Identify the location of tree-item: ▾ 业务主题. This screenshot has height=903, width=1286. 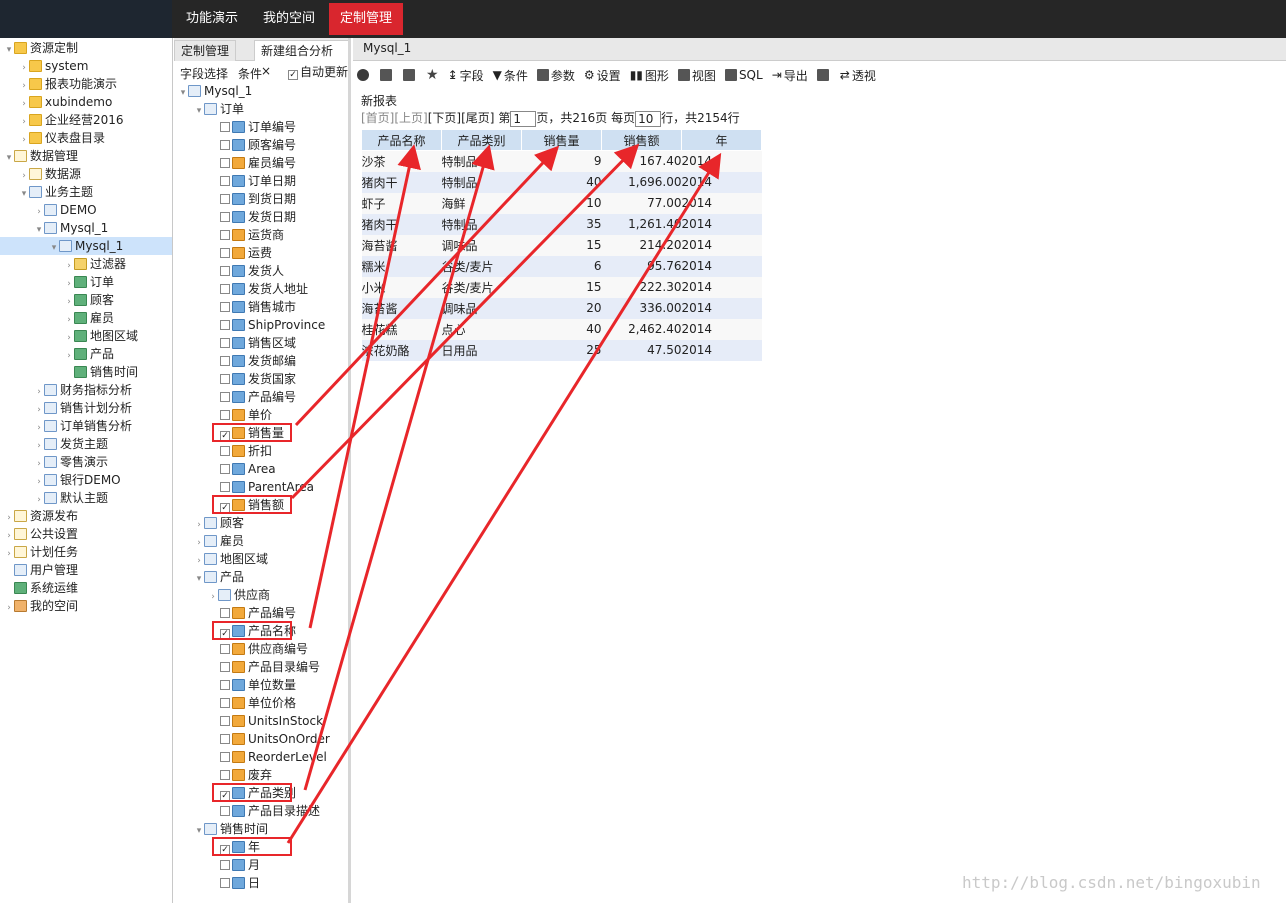
(56, 192).